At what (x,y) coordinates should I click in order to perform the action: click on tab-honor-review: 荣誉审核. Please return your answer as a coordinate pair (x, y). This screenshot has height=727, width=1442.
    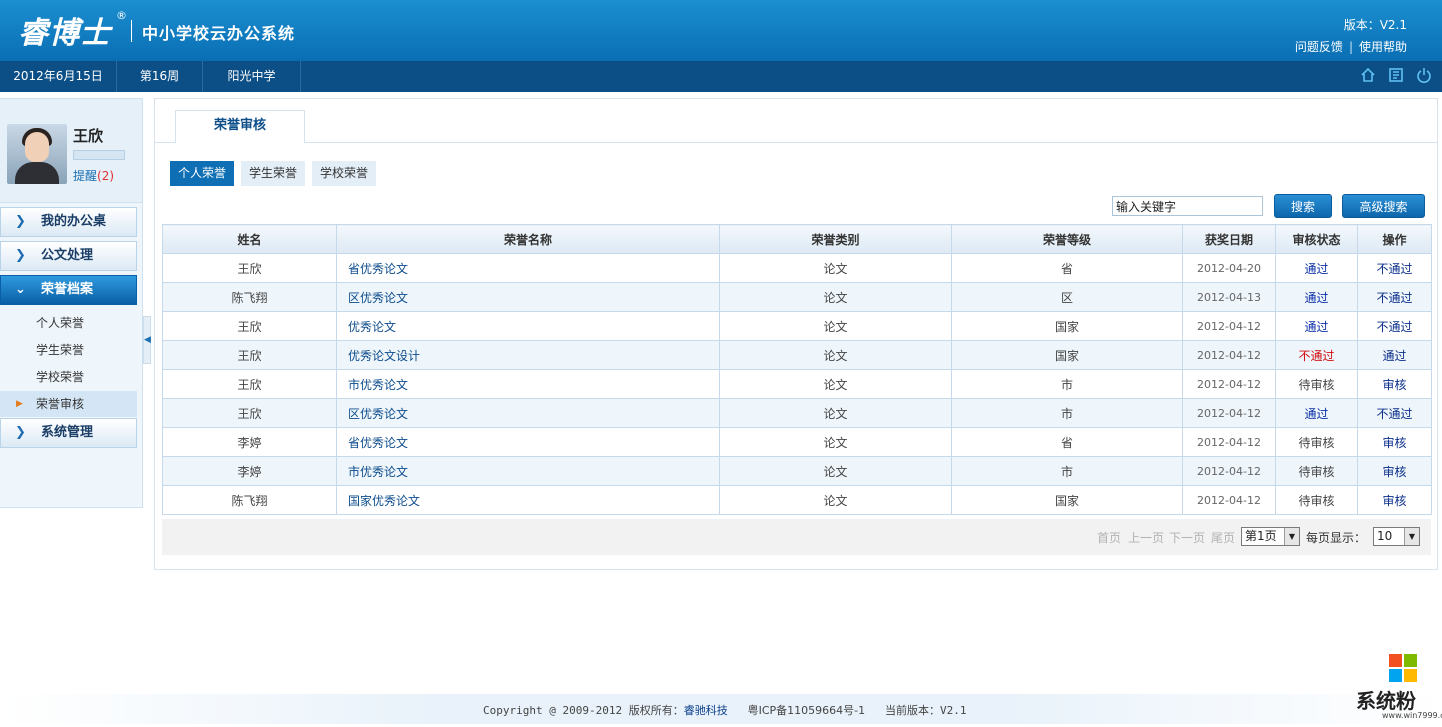
    Looking at the image, I should click on (240, 126).